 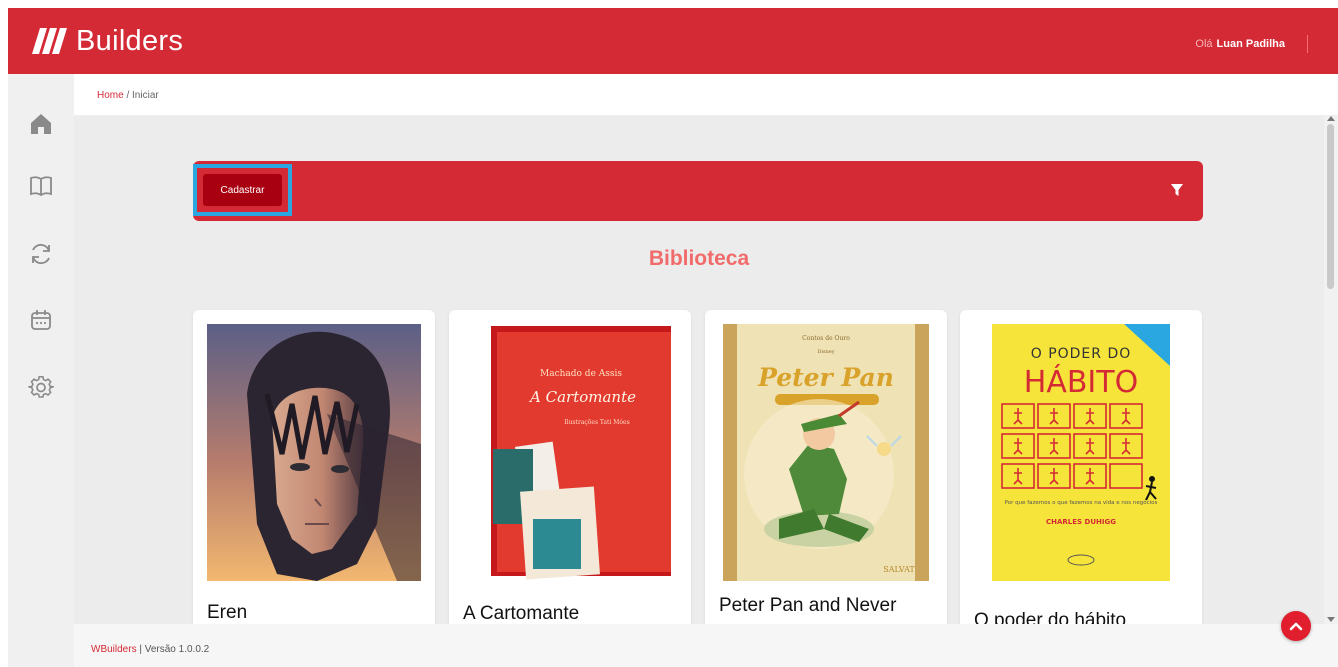 What do you see at coordinates (114, 649) in the screenshot?
I see `footer-brand: WBuilders` at bounding box center [114, 649].